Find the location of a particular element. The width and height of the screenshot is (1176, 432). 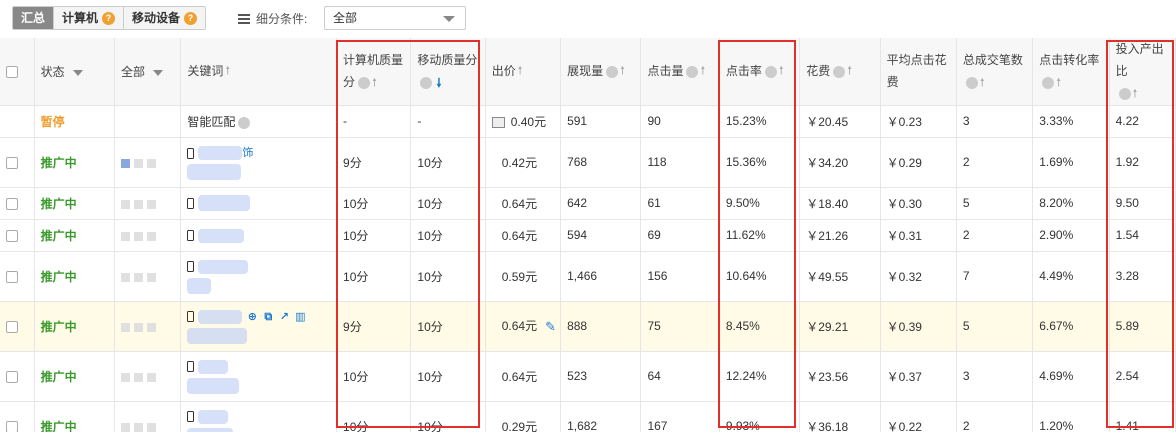

select-all-cell is located at coordinates (17, 72).